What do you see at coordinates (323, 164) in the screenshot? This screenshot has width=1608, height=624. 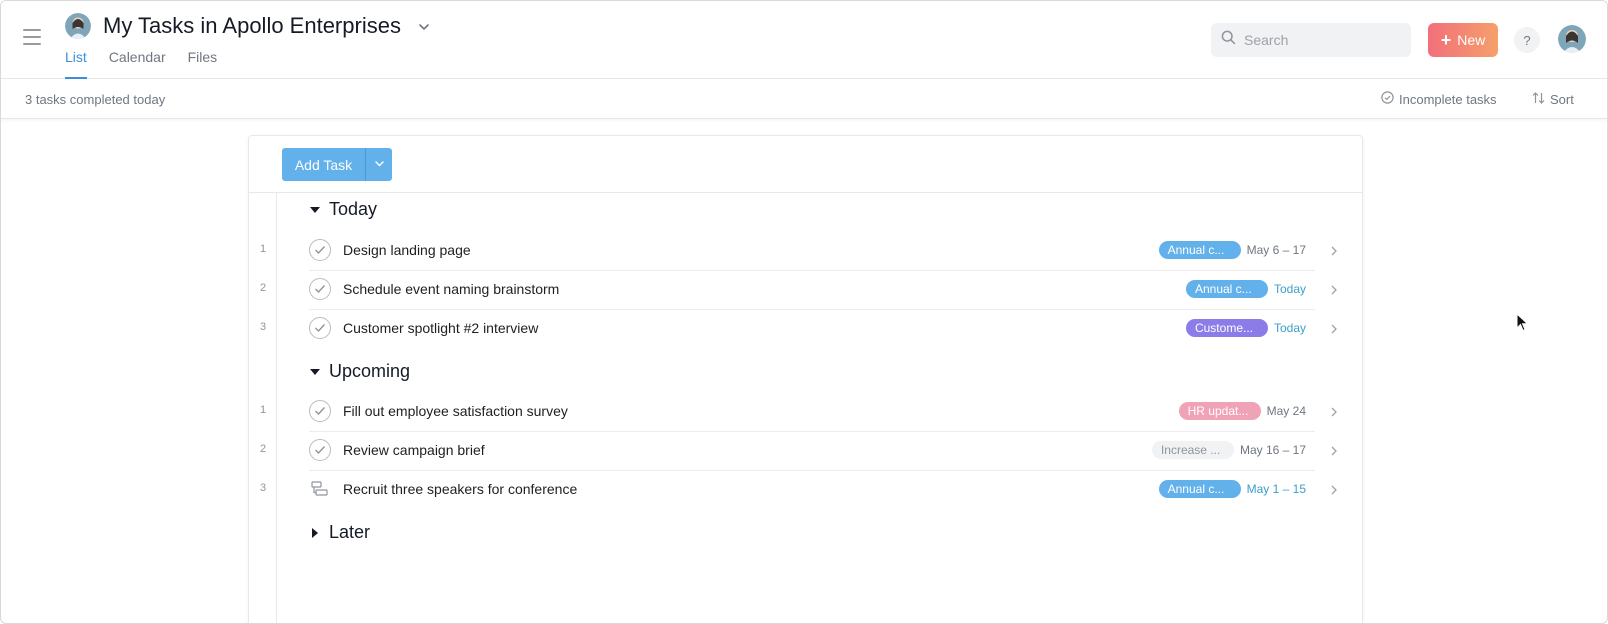 I see `add-task-button: Add Task` at bounding box center [323, 164].